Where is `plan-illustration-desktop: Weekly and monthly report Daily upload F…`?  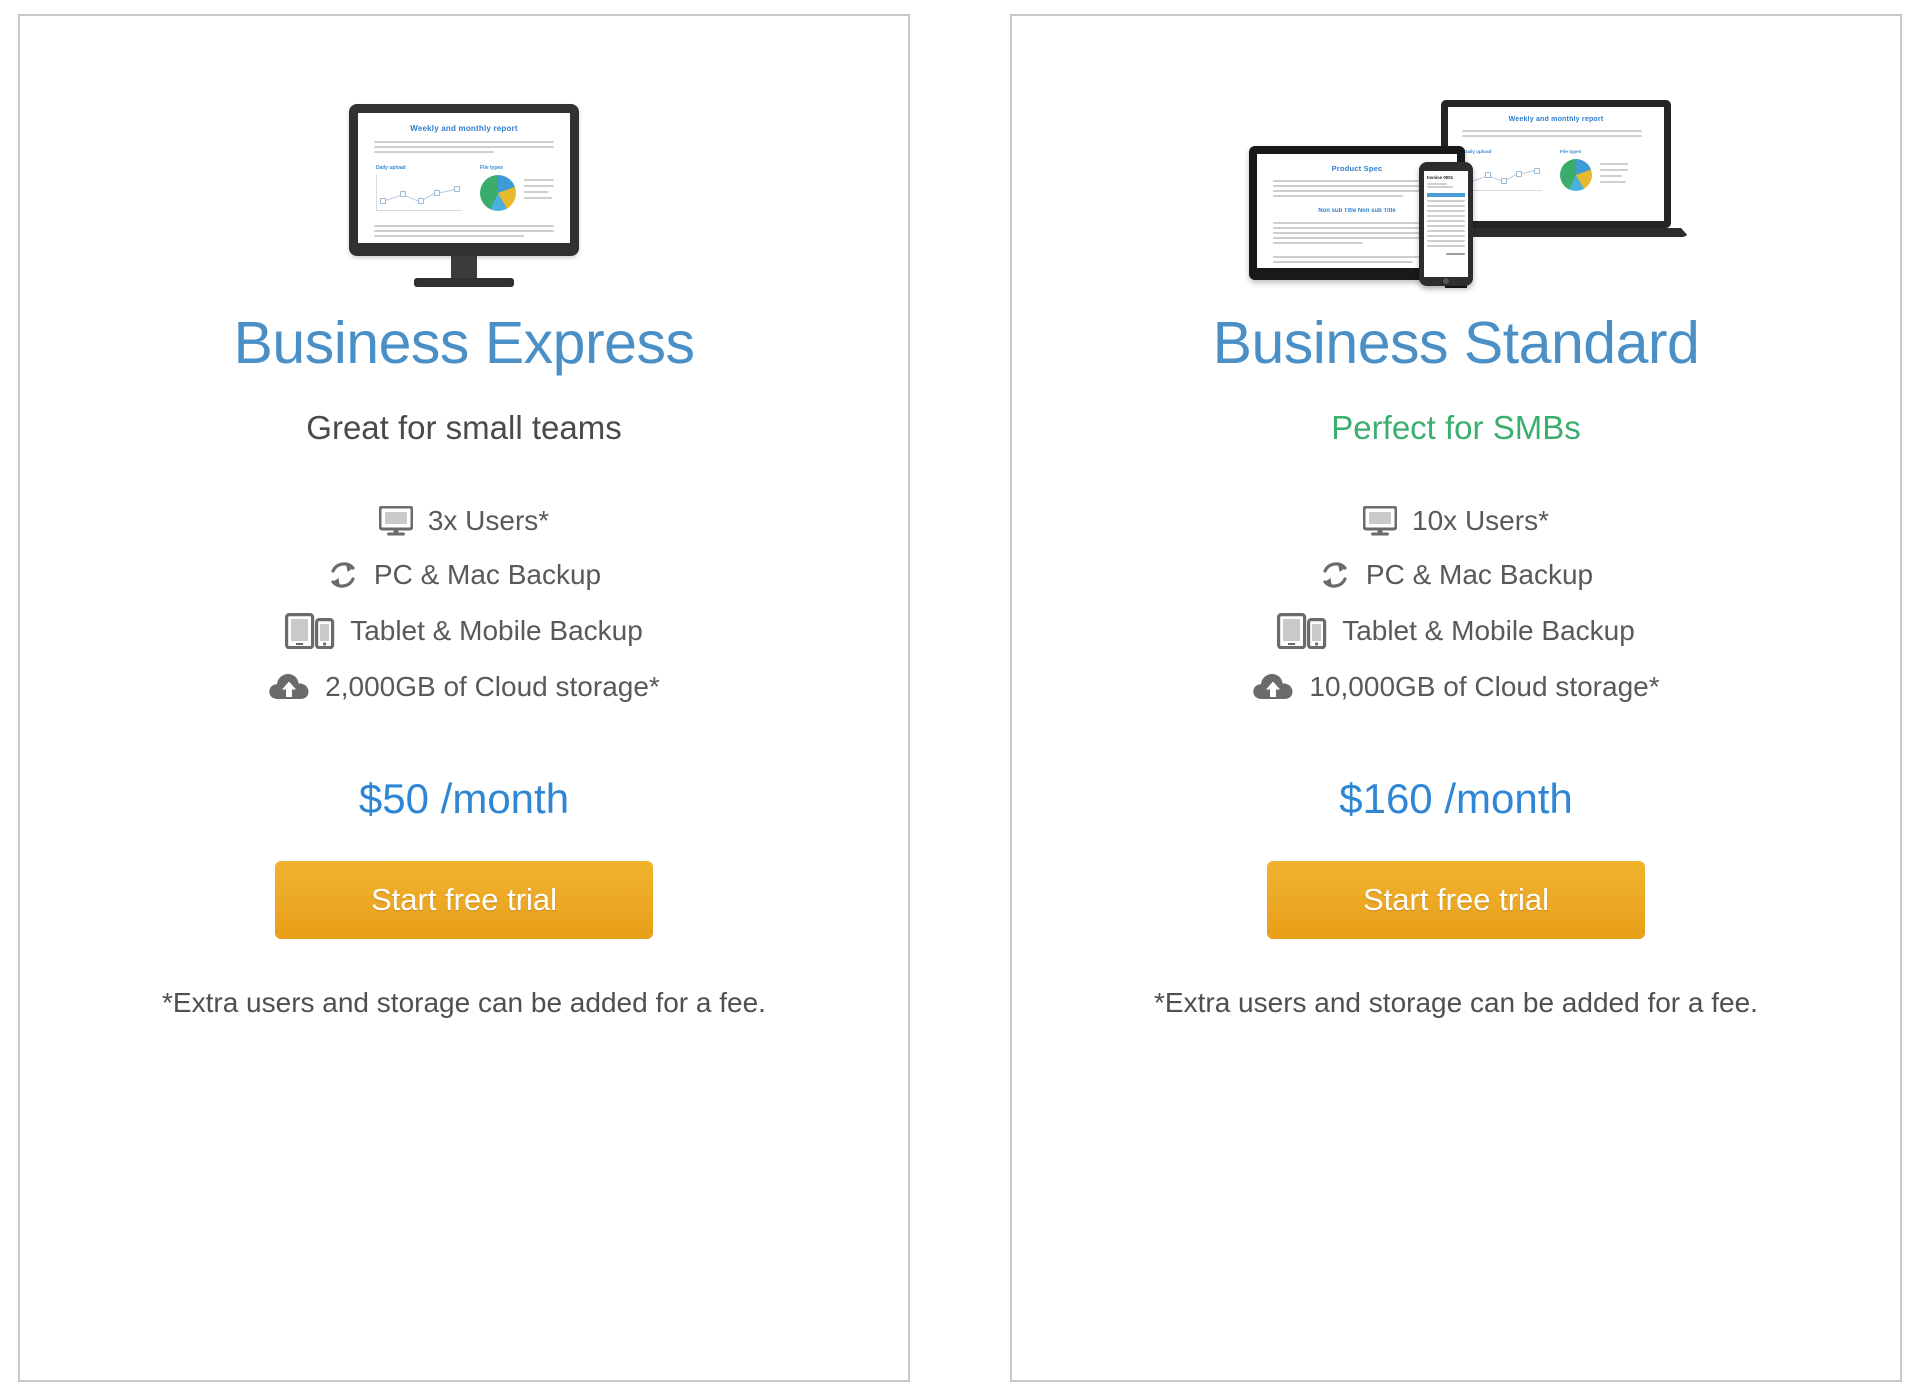
plan-illustration-desktop: Weekly and monthly report Daily upload F… is located at coordinates (464, 161).